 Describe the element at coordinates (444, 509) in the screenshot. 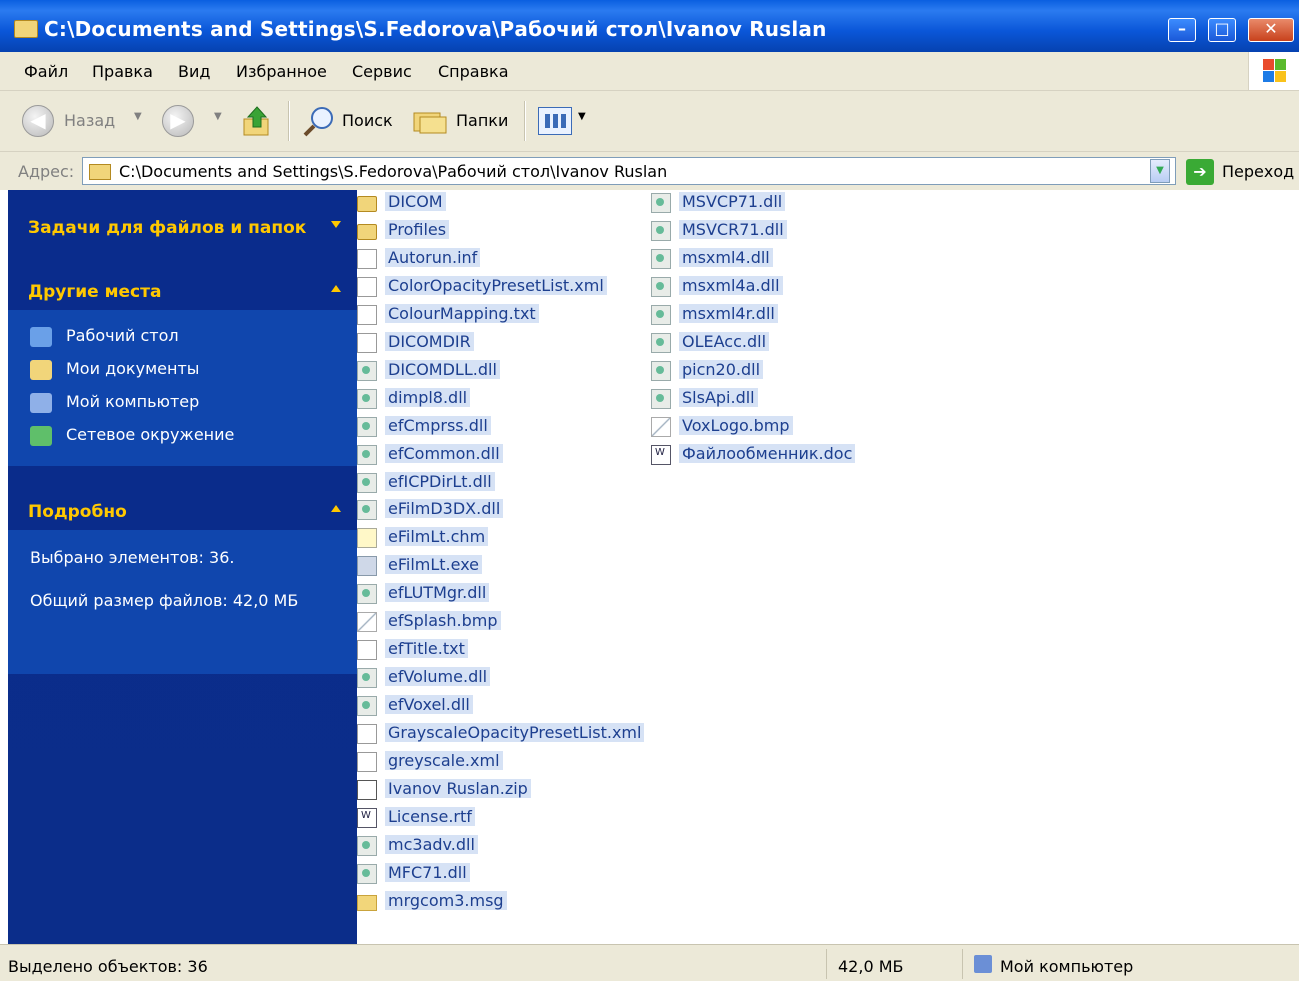

I see `file-name: eFilmD3DX.dll` at that location.